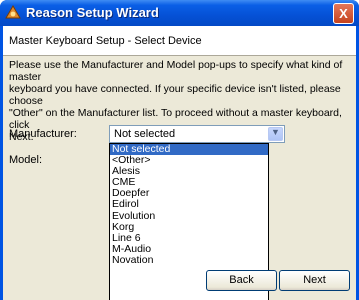 The image size is (359, 300). Describe the element at coordinates (189, 204) in the screenshot. I see `dropdown-option: Edirol` at that location.